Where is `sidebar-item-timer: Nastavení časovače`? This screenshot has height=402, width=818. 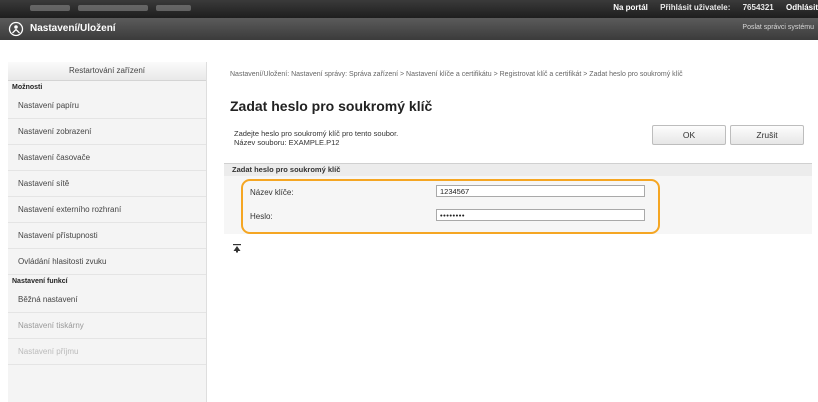 sidebar-item-timer: Nastavení časovače is located at coordinates (107, 158).